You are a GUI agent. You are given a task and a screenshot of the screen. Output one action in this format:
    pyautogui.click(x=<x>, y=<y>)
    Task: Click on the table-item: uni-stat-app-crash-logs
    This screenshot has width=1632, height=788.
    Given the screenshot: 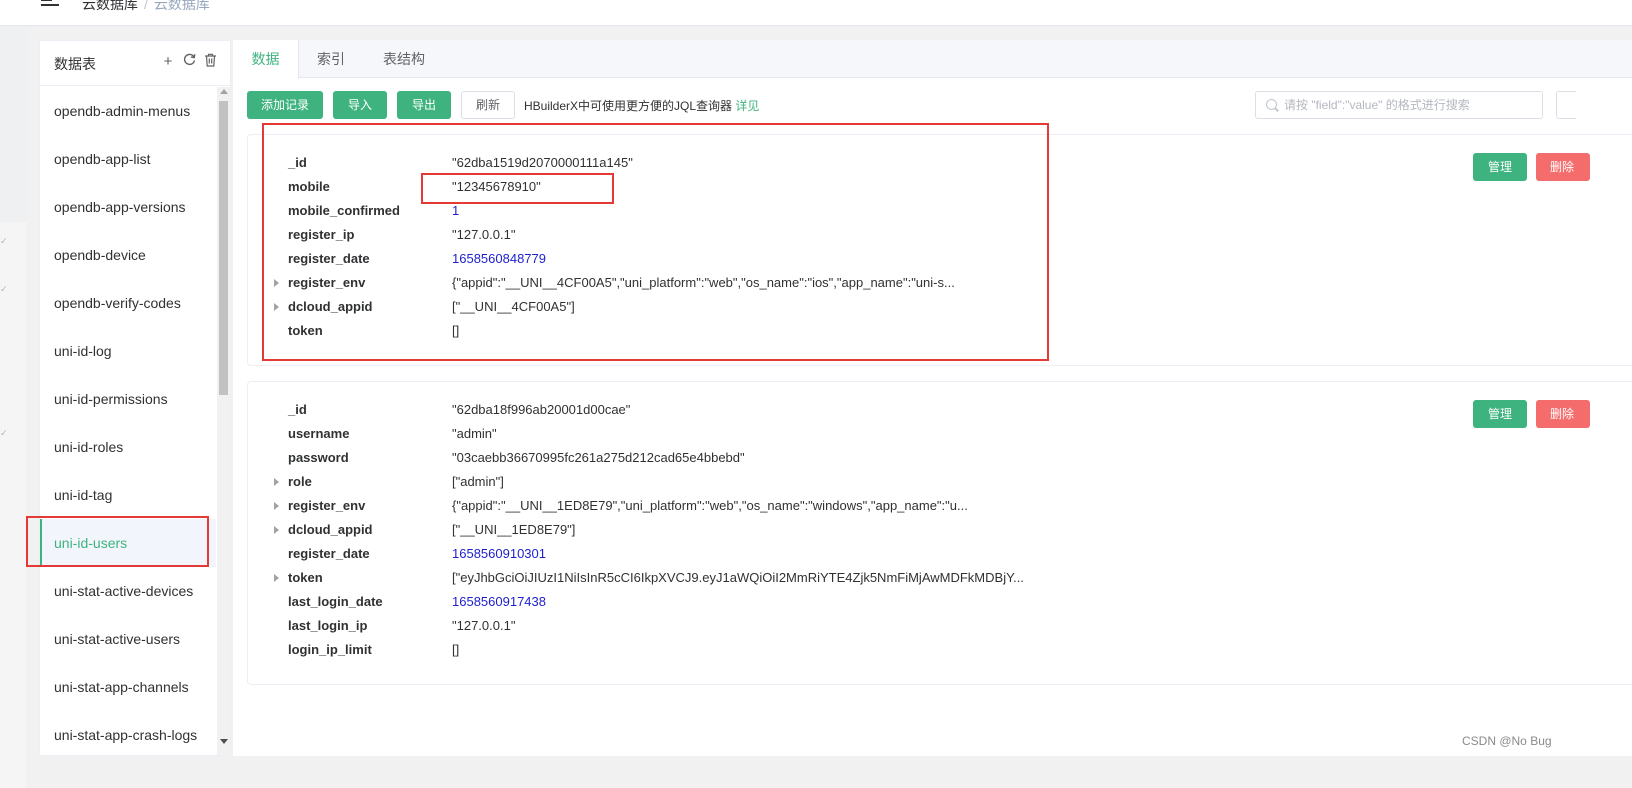 What is the action you would take?
    pyautogui.click(x=128, y=735)
    